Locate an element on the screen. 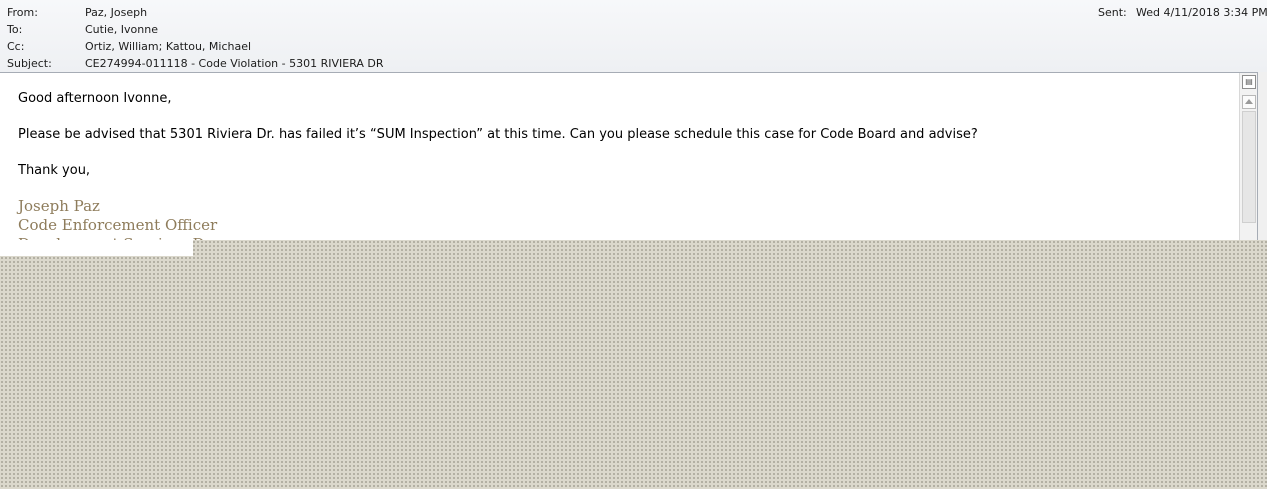  to-label: To: is located at coordinates (15, 29).